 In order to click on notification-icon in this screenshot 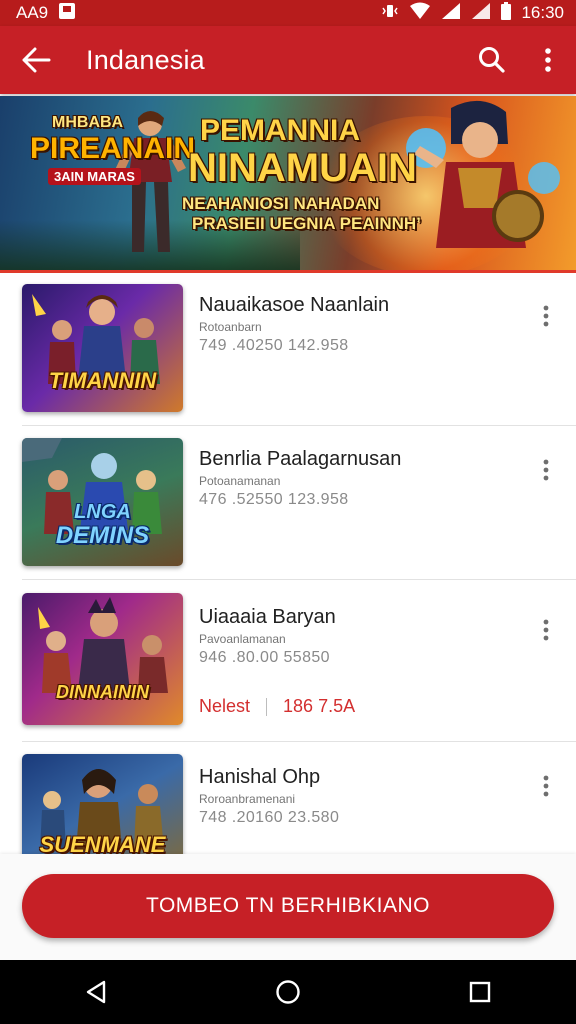, I will do `click(67, 13)`.